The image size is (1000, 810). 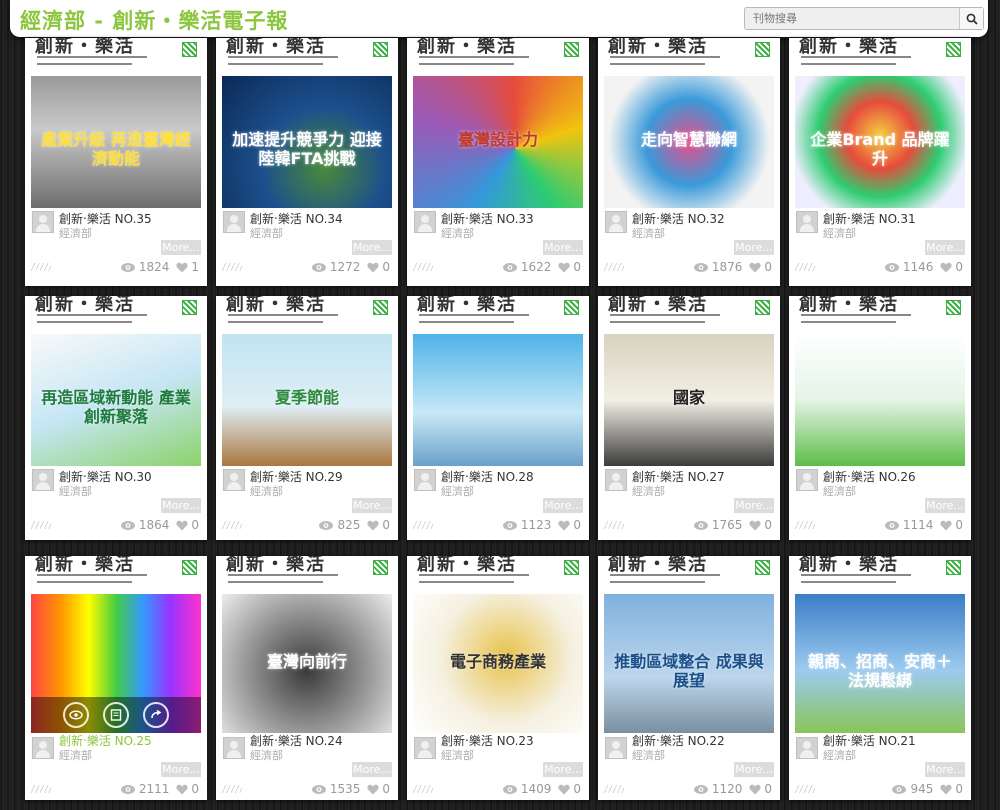 I want to click on cover-image: 創新・樂活 臺灣設計力, so click(x=498, y=123).